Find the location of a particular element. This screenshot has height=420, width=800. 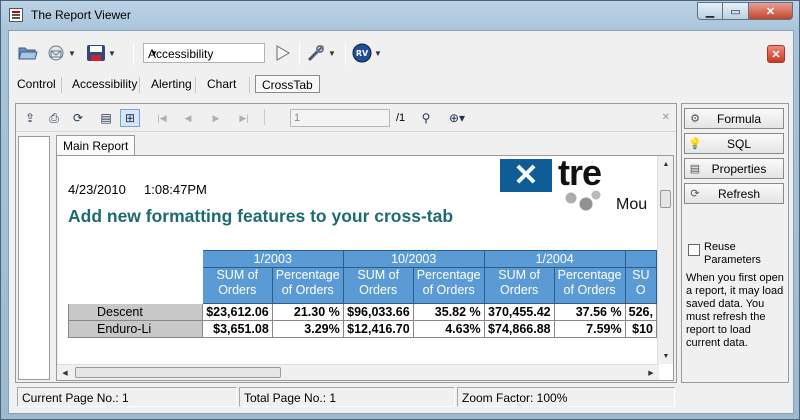

print-icon: ⎙ is located at coordinates (54, 118).